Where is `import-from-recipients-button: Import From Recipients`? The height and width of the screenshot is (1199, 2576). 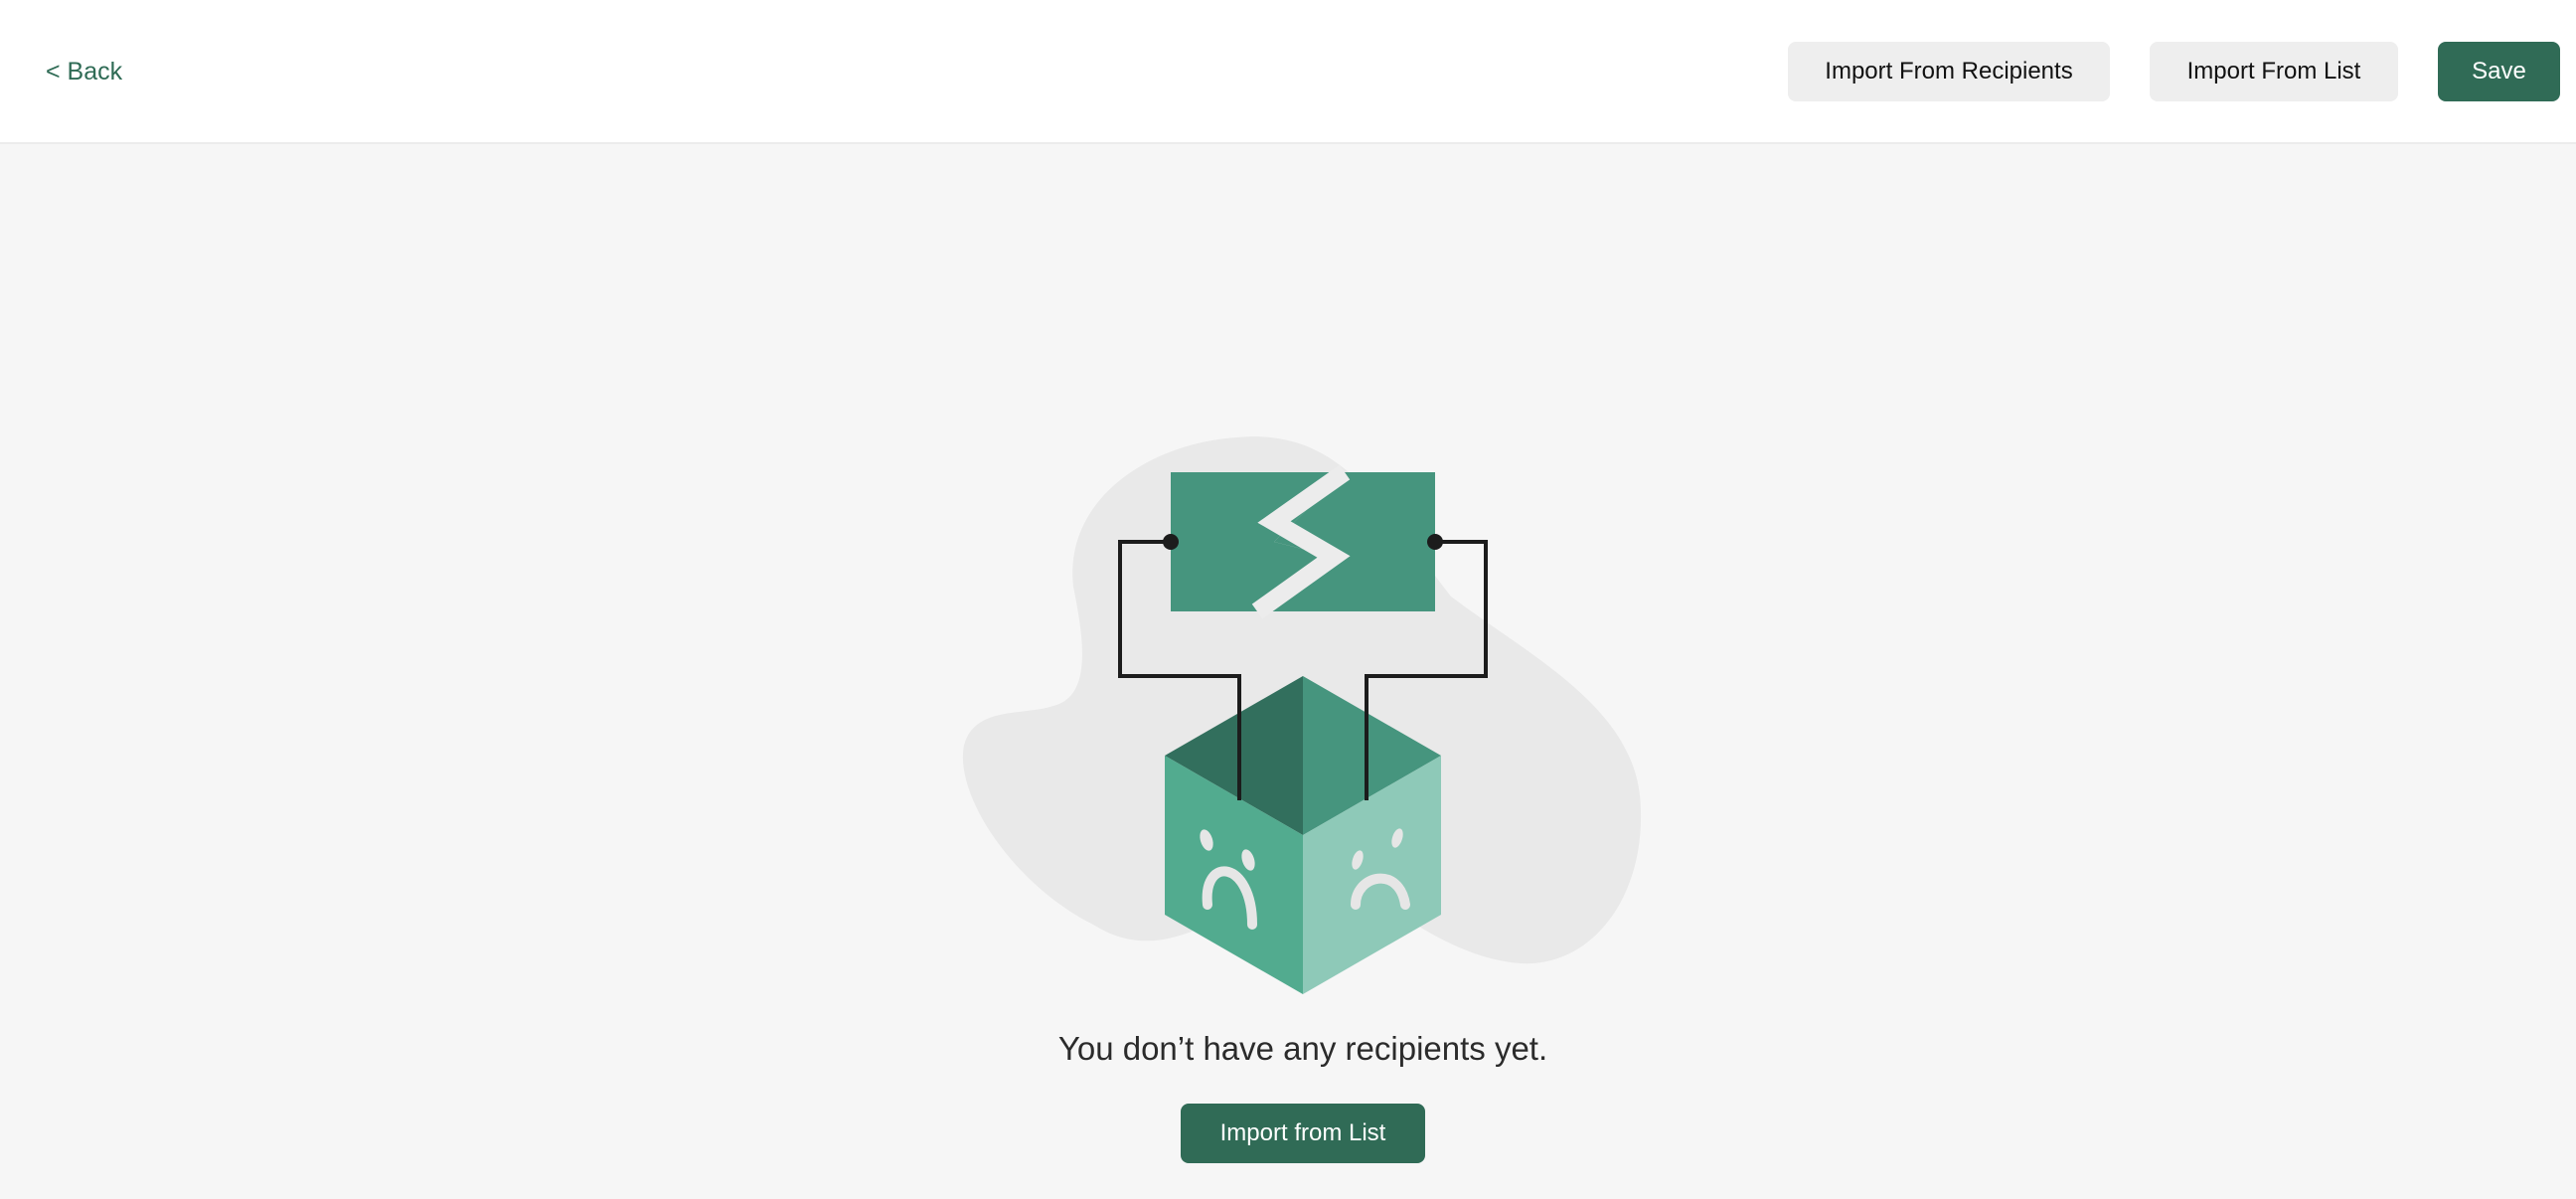 import-from-recipients-button: Import From Recipients is located at coordinates (1949, 71).